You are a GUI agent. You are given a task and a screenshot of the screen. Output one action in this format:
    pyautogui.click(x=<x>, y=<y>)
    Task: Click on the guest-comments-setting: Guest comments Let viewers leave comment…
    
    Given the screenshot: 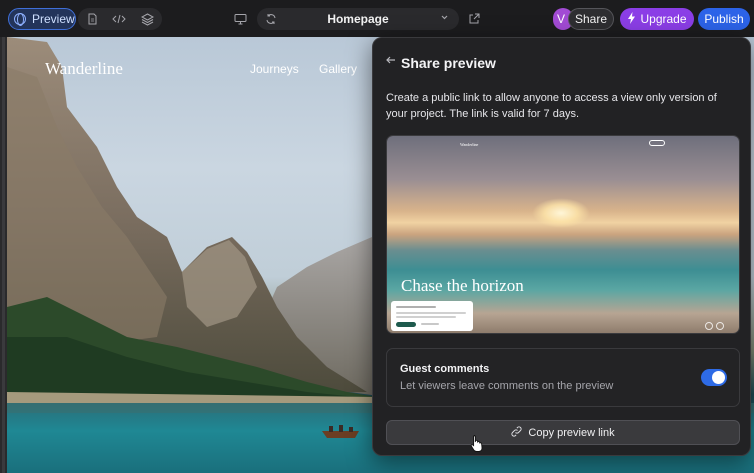 What is the action you would take?
    pyautogui.click(x=563, y=377)
    